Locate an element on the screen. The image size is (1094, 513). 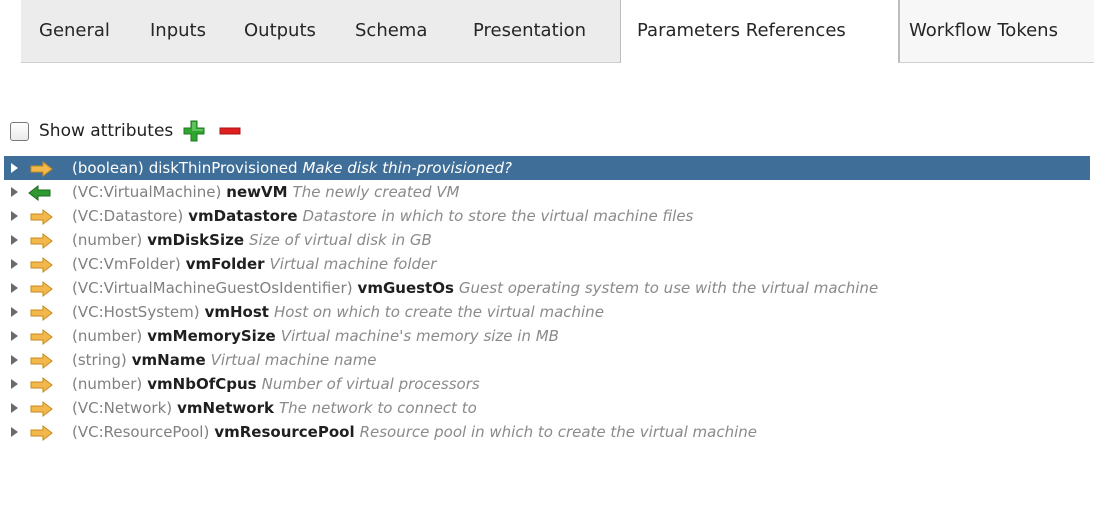
plus-icon is located at coordinates (194, 131).